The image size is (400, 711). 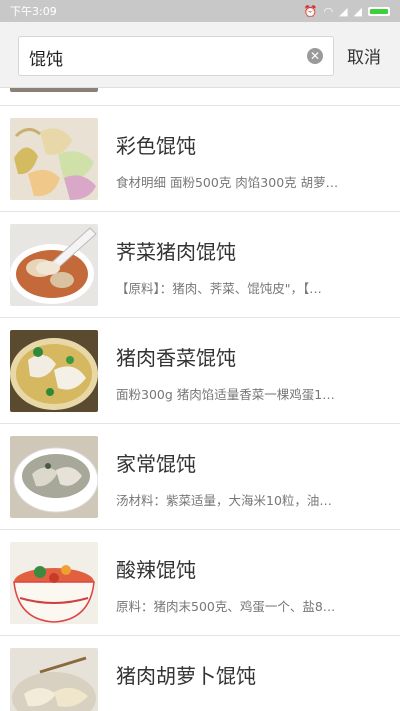 I want to click on clear-icon: ✕, so click(x=315, y=56).